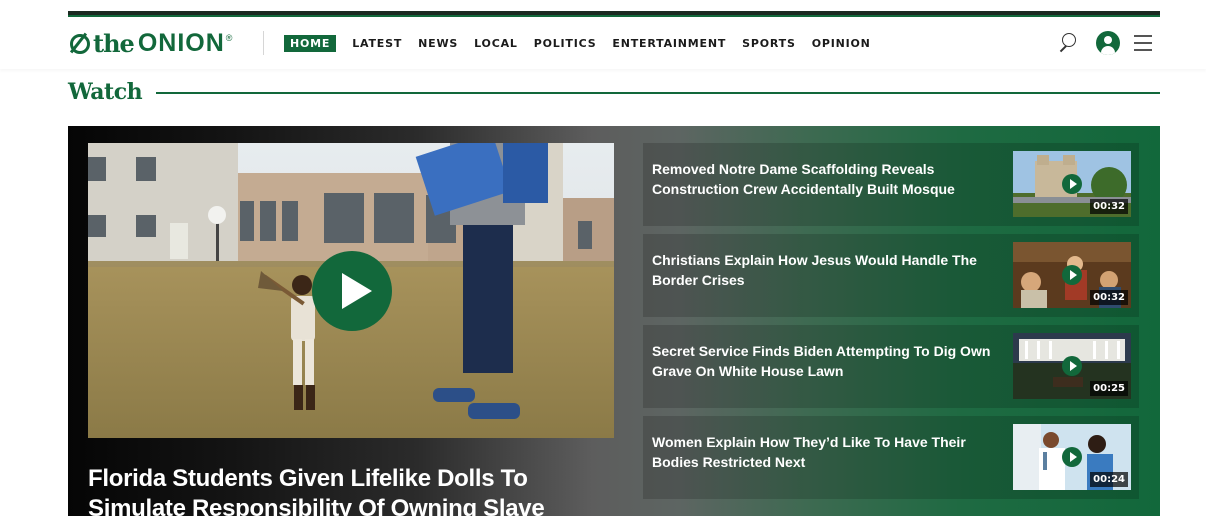  What do you see at coordinates (496, 43) in the screenshot?
I see `nav-local: LOCAL` at bounding box center [496, 43].